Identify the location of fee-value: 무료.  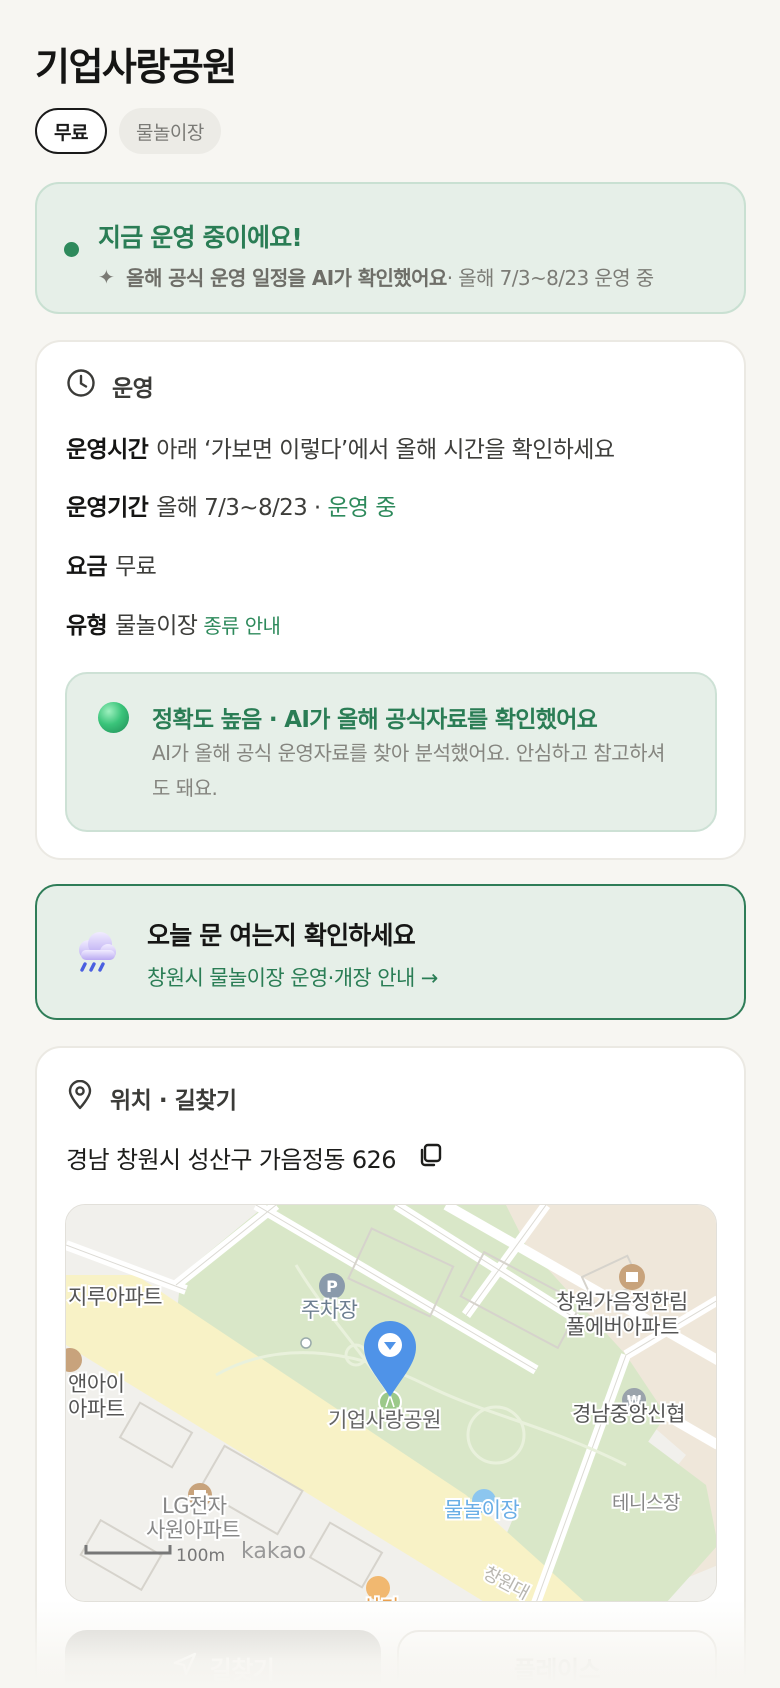
(136, 567).